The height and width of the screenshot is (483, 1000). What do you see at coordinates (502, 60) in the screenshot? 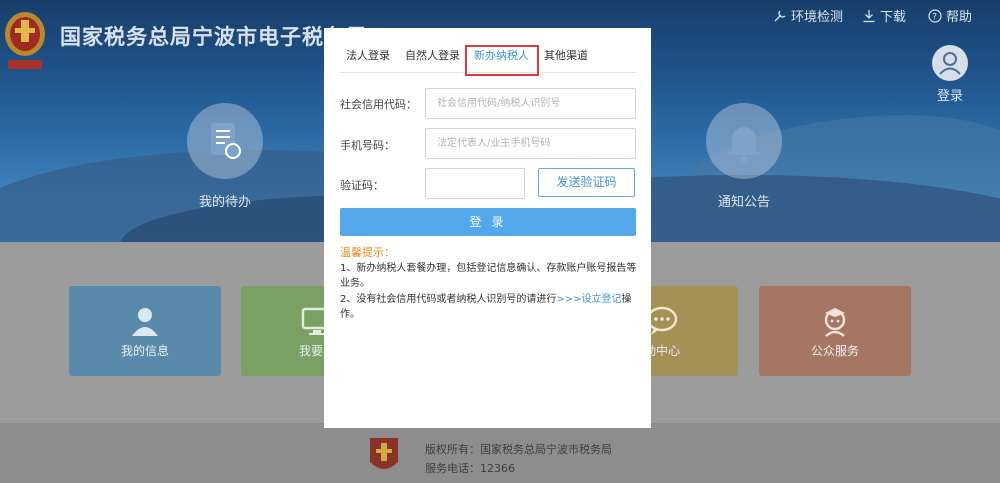
I see `active-tab-highlight-box` at bounding box center [502, 60].